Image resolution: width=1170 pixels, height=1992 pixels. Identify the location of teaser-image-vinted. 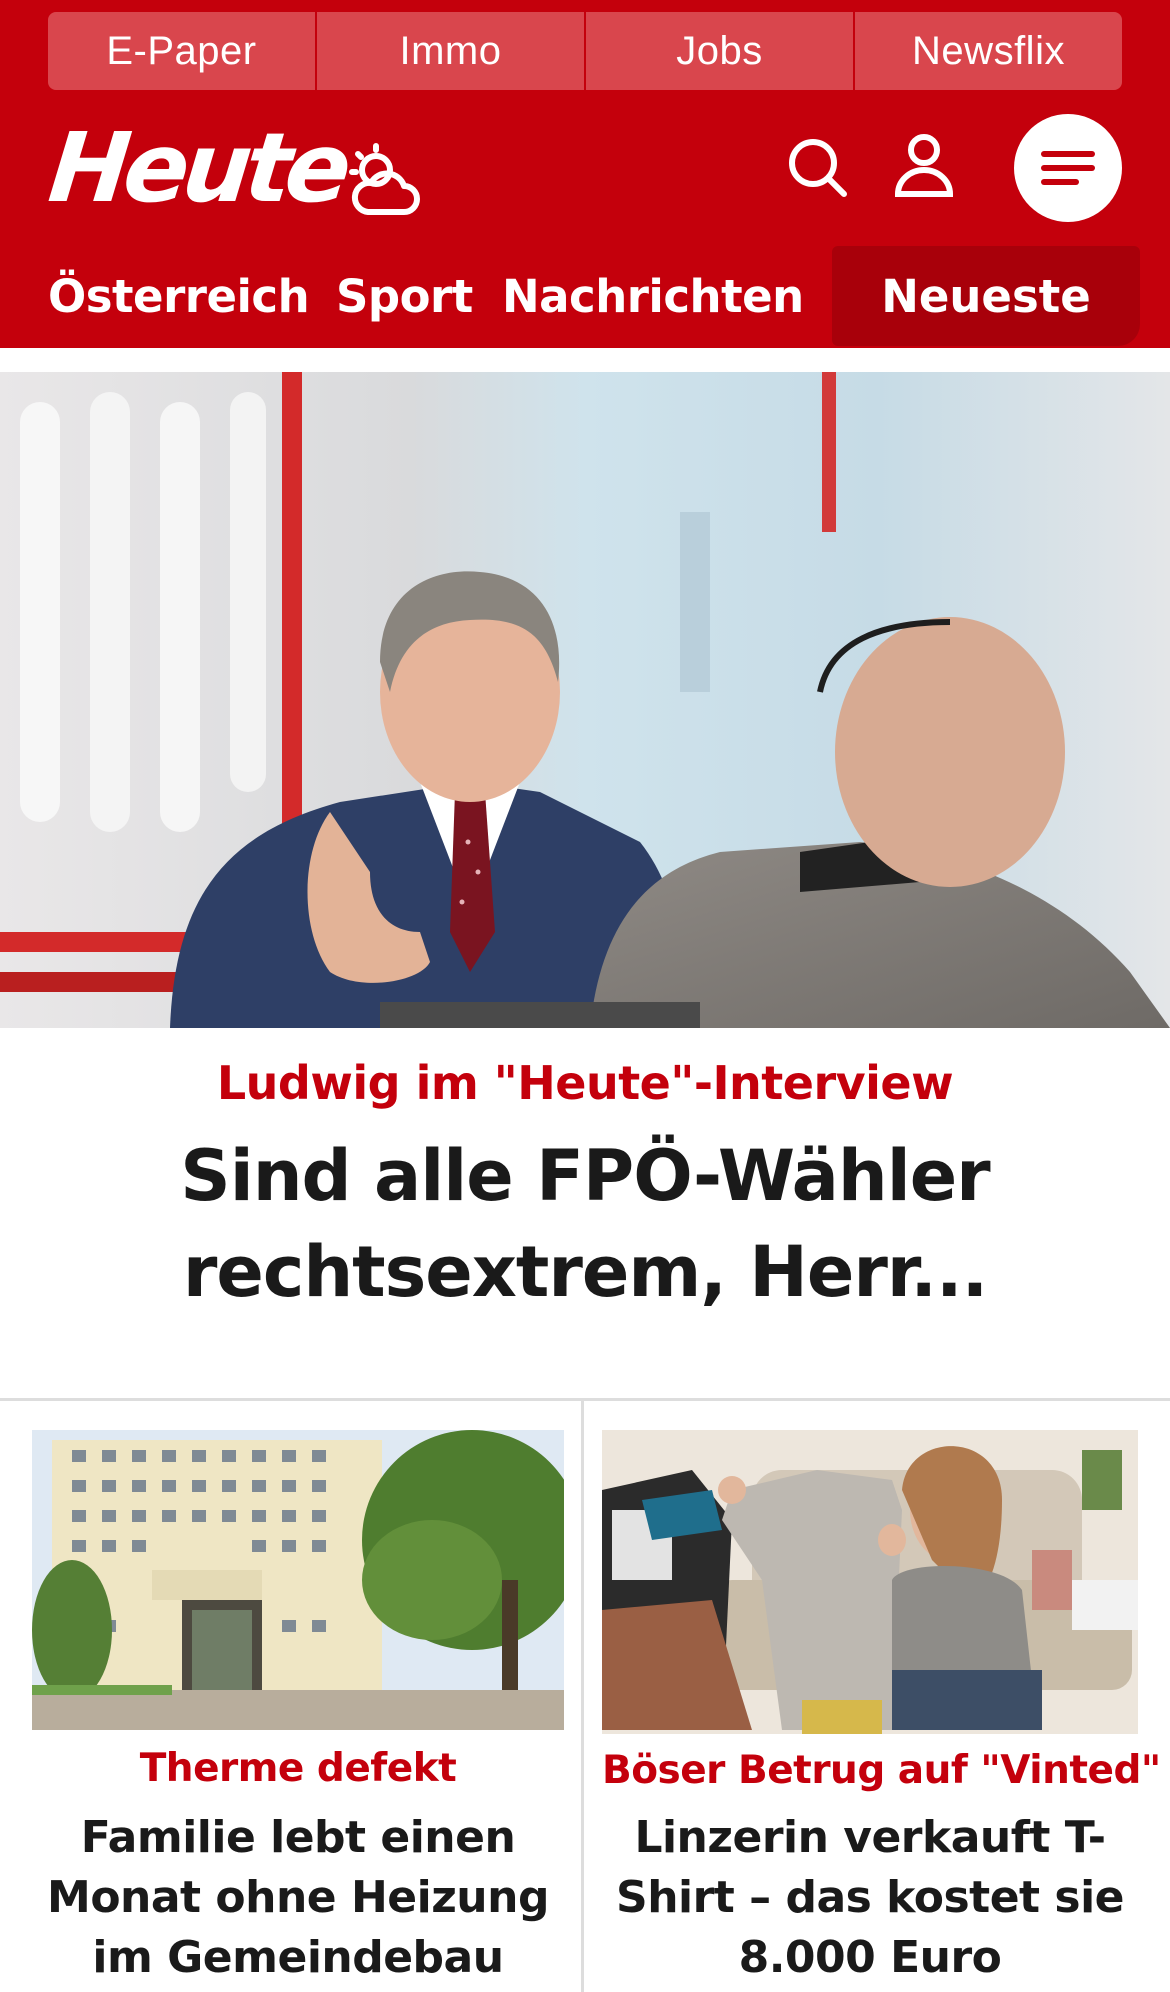
(870, 1582).